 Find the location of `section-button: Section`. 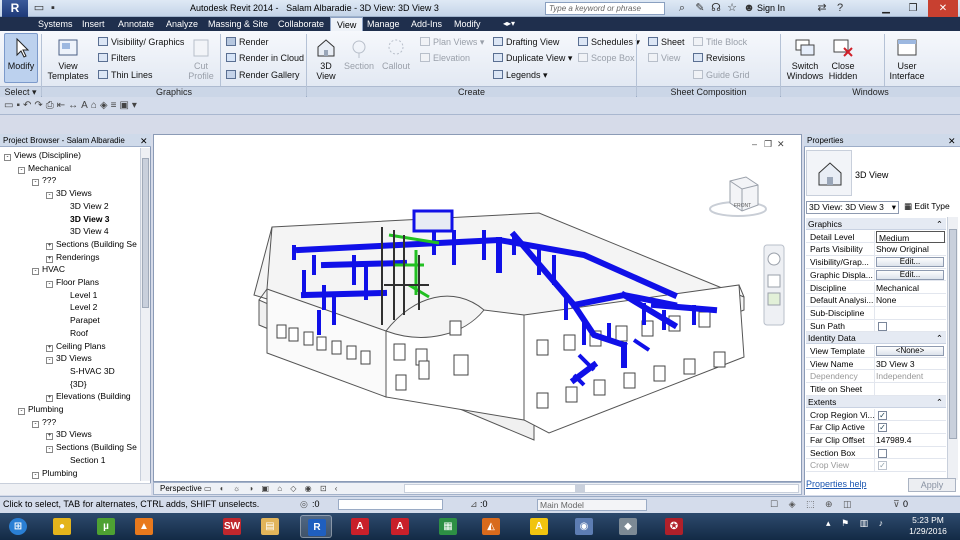

section-button: Section is located at coordinates (359, 54).